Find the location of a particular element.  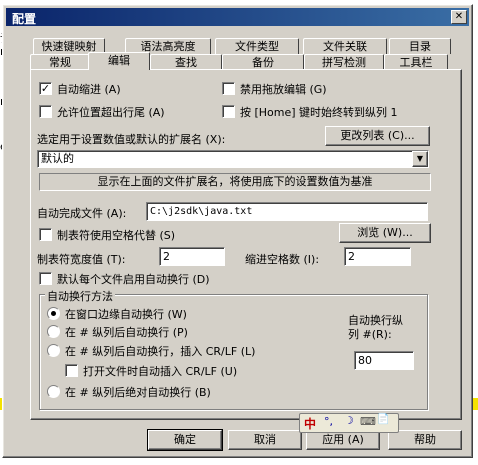

chinese-mode-icon: 中 is located at coordinates (310, 423).